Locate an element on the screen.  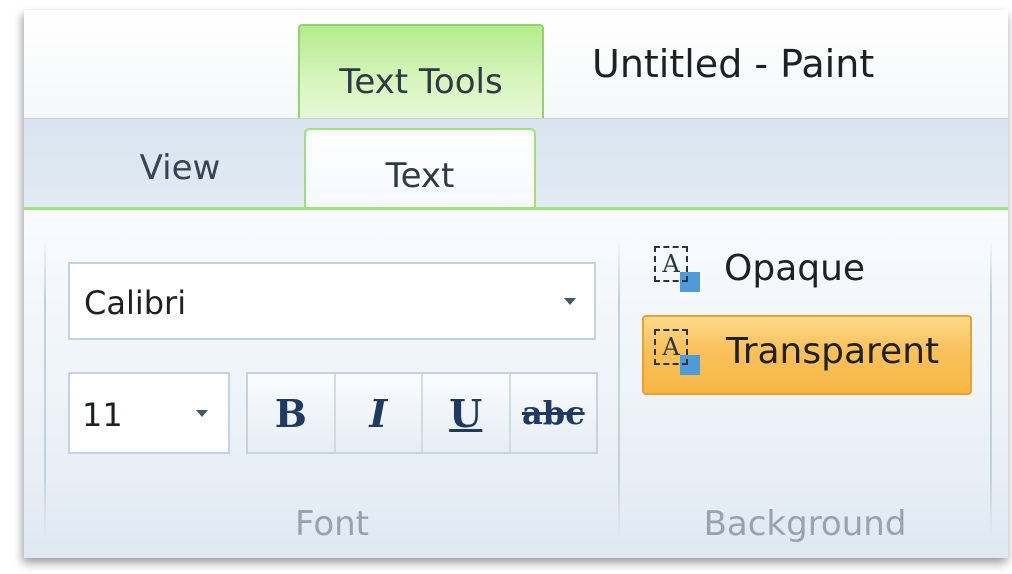
tab-text: Text is located at coordinates (420, 172).